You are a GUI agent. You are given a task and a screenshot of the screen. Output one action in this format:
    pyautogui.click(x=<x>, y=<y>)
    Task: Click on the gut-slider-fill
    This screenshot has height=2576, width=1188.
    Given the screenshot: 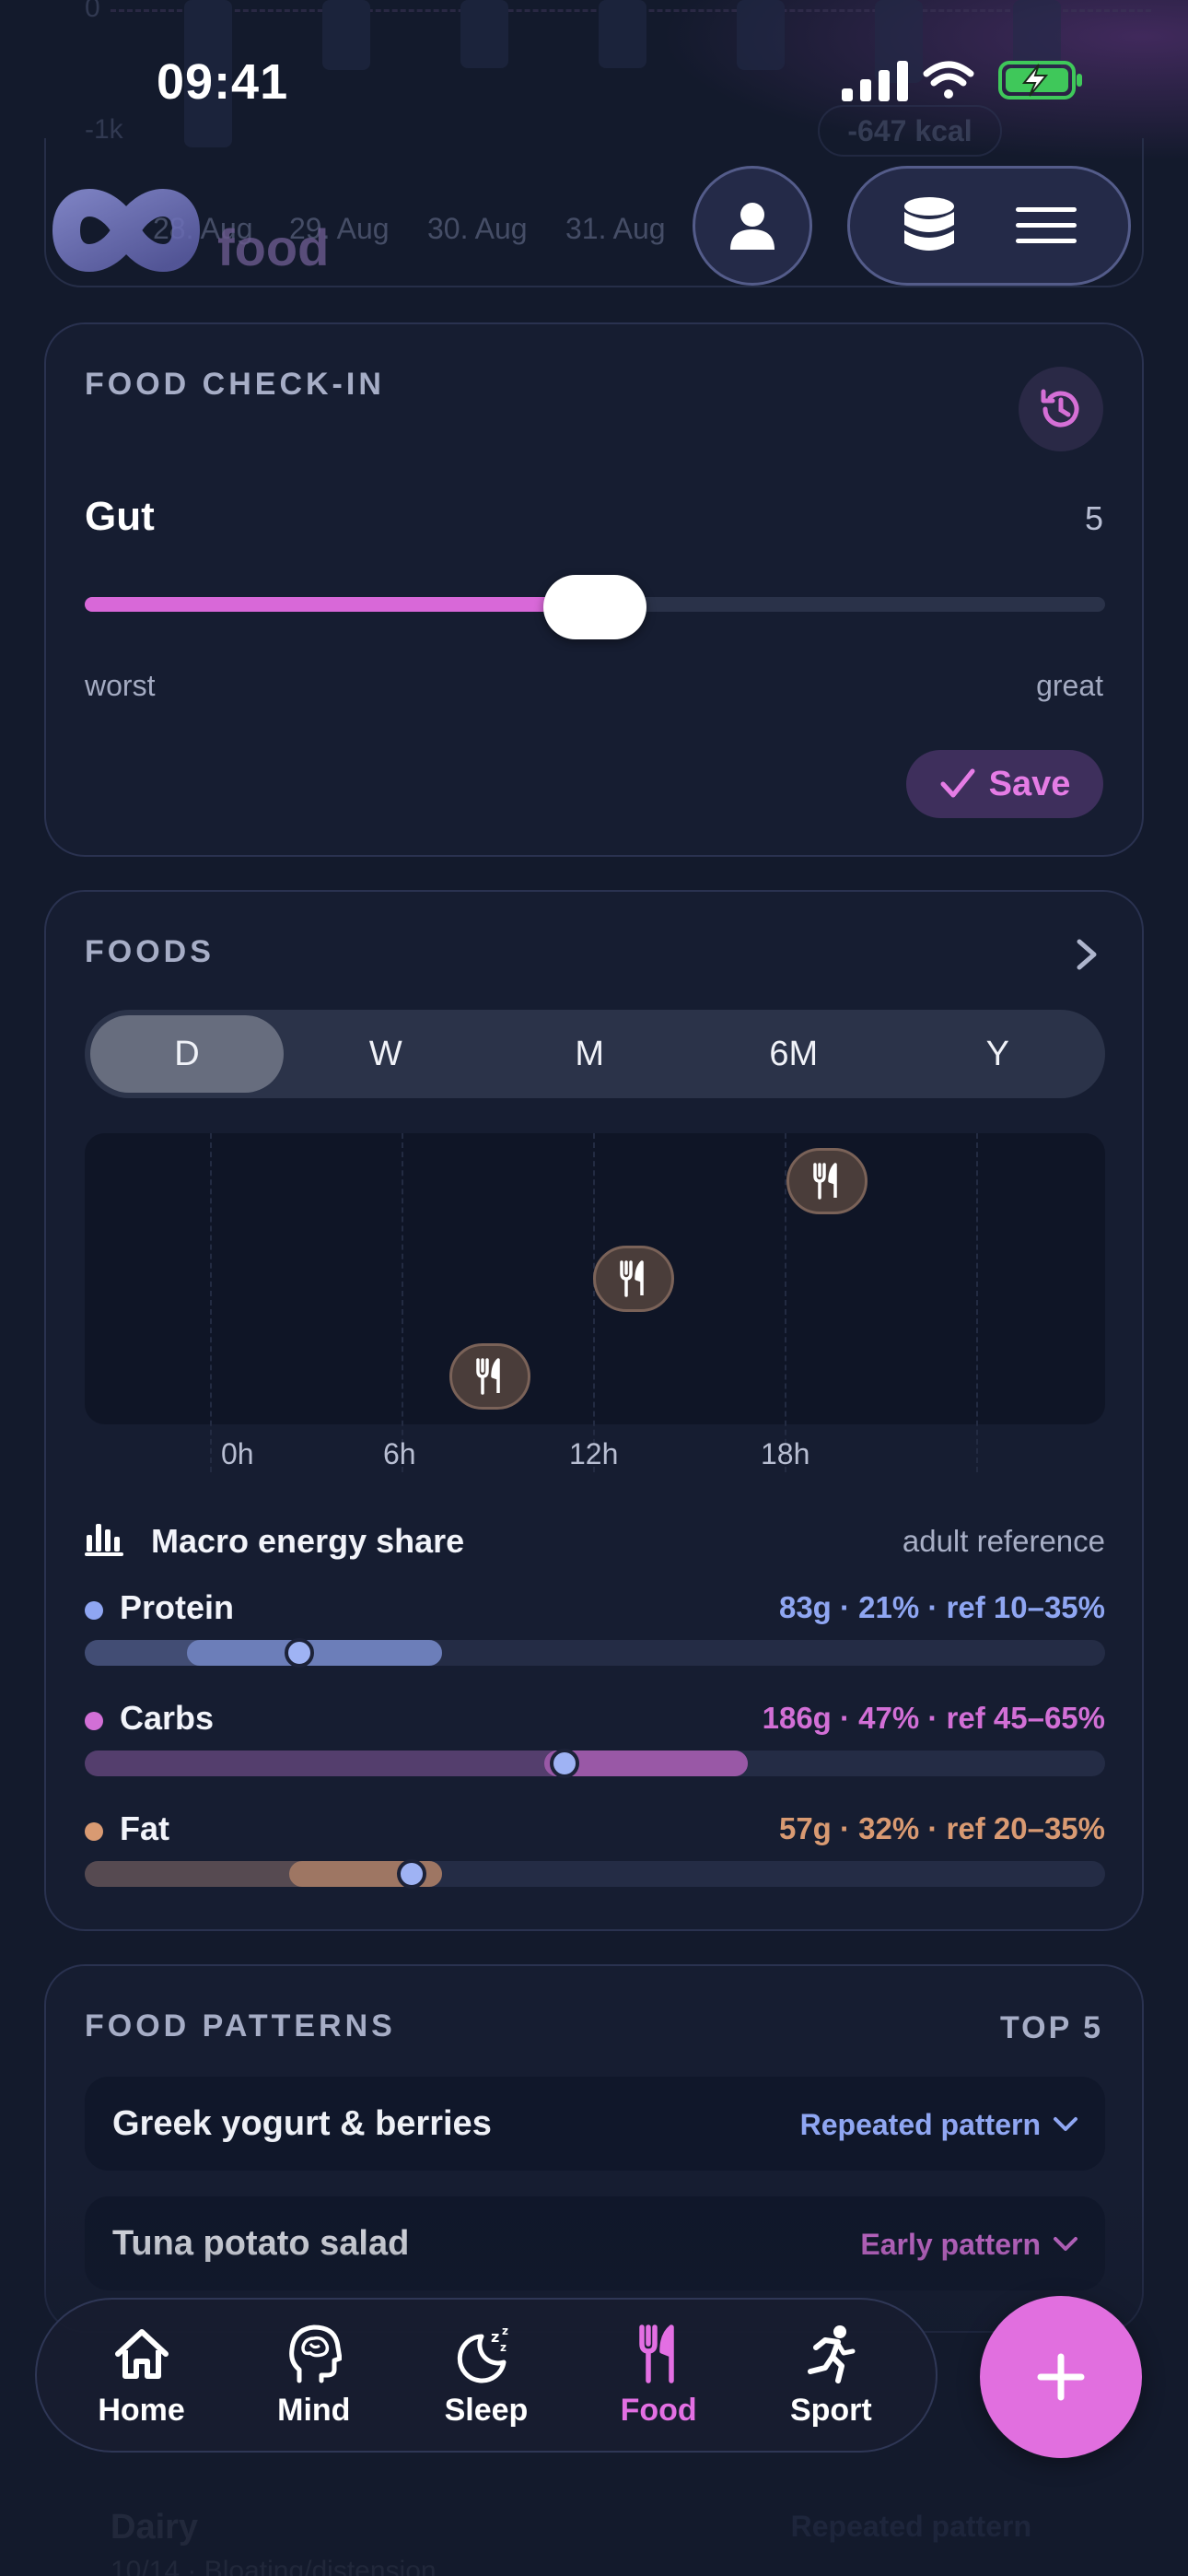 What is the action you would take?
    pyautogui.click(x=340, y=604)
    